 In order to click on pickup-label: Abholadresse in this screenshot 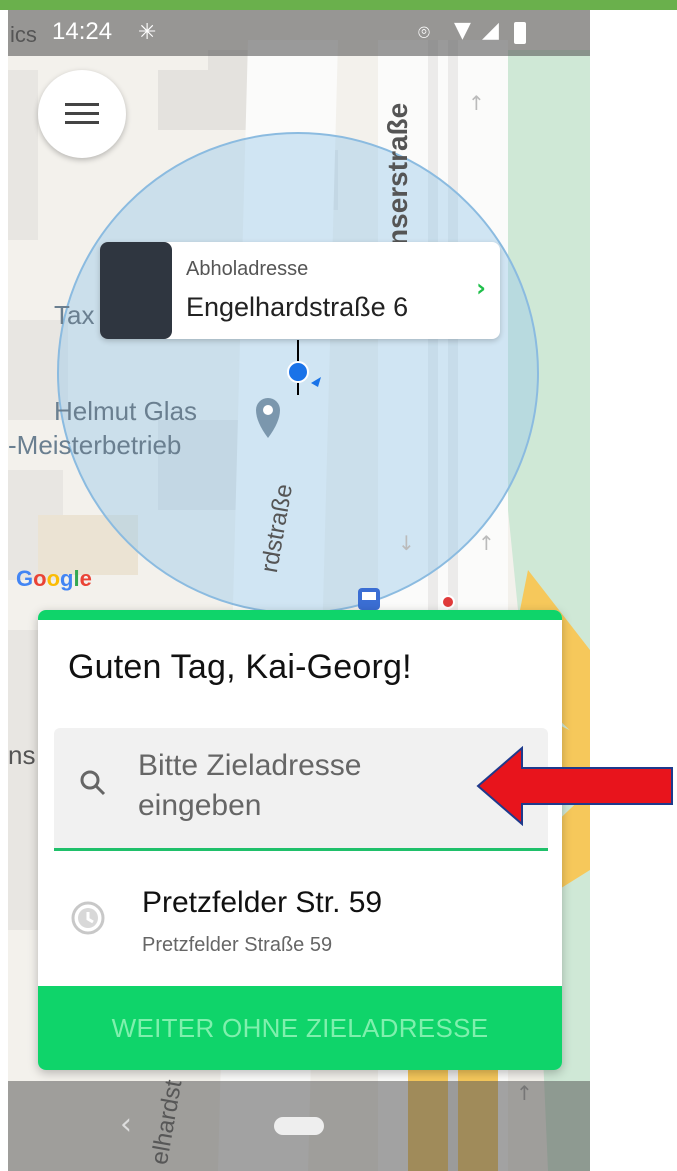, I will do `click(247, 269)`.